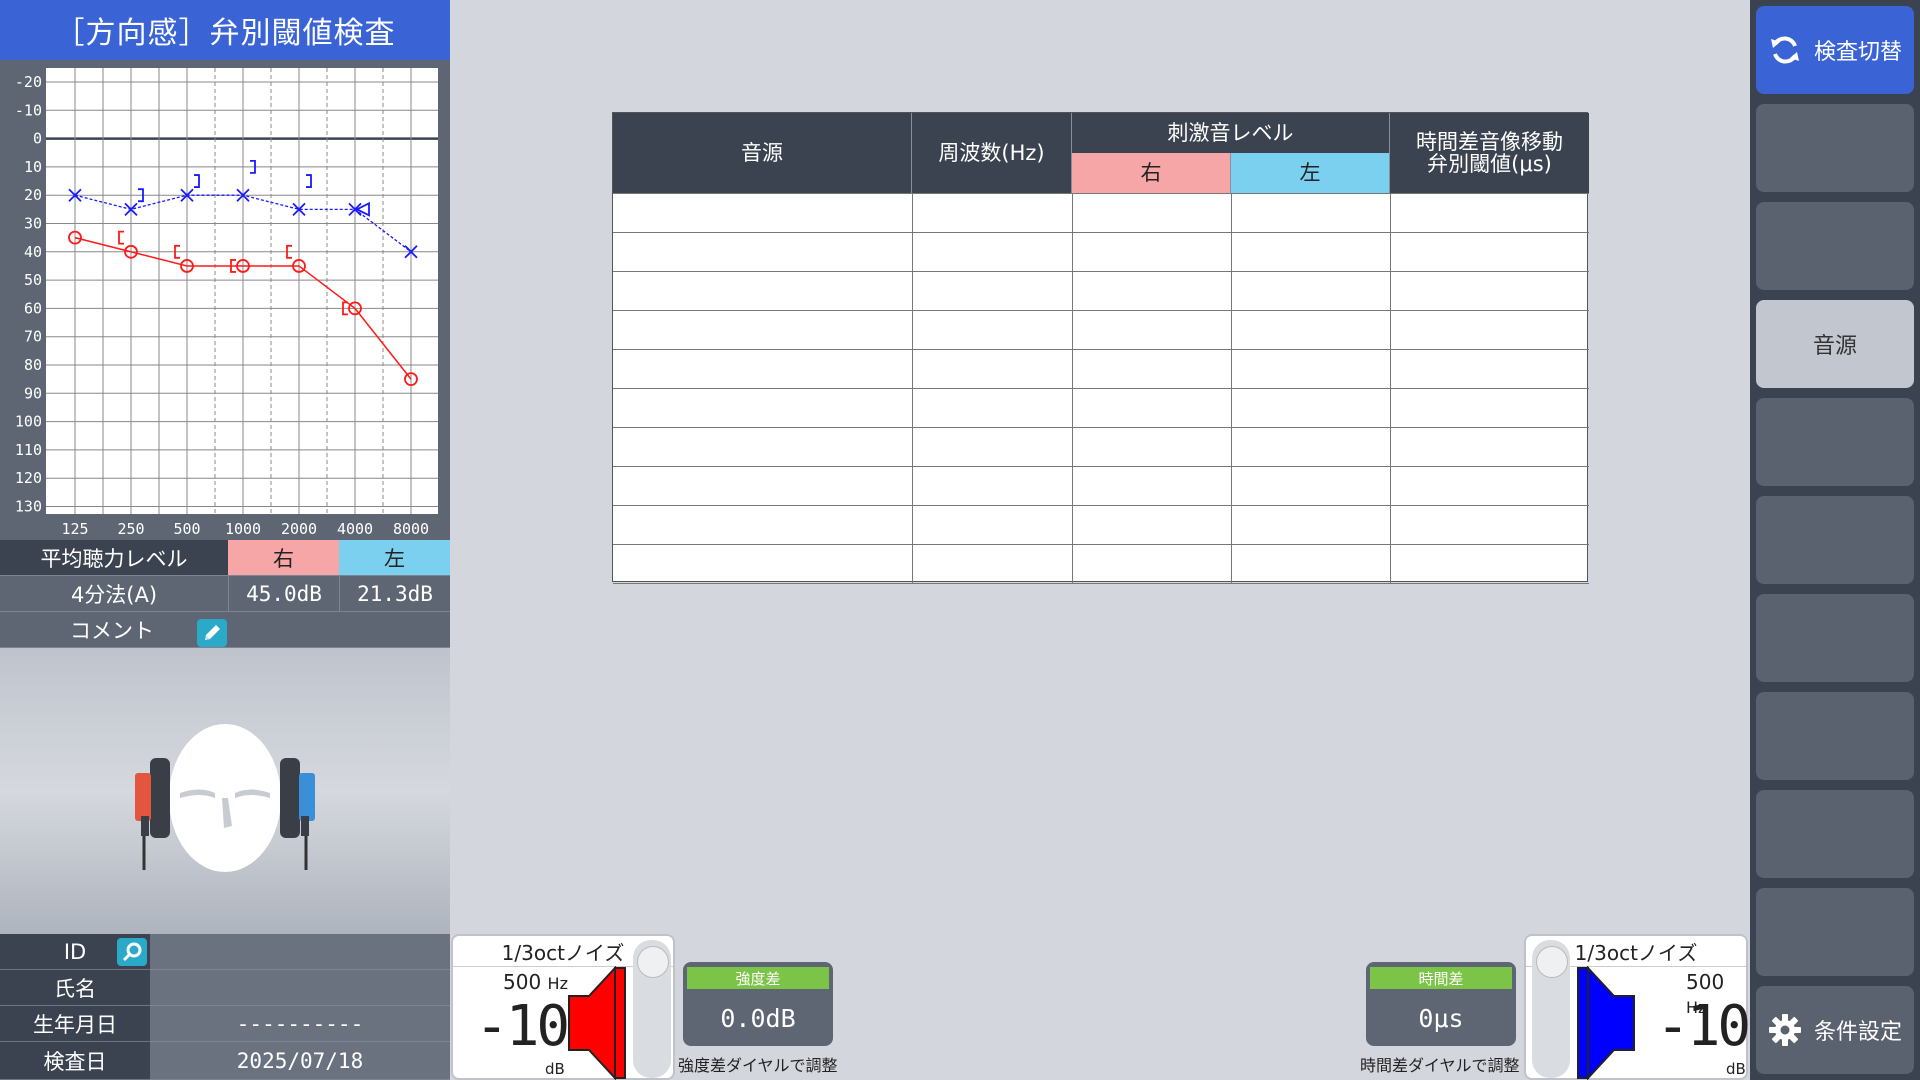  What do you see at coordinates (75, 1061) in the screenshot?
I see `exam-date-label: 検査日` at bounding box center [75, 1061].